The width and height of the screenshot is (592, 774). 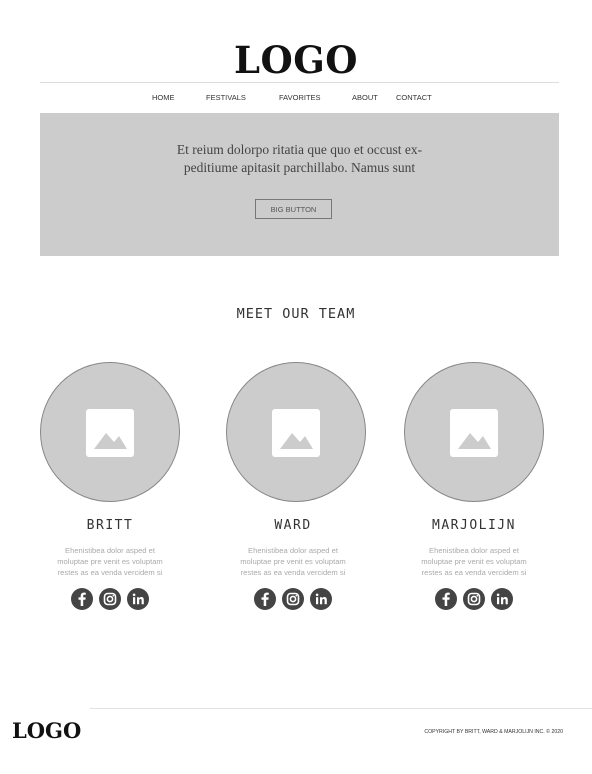 I want to click on nav-contact: CONTACT, so click(x=414, y=97).